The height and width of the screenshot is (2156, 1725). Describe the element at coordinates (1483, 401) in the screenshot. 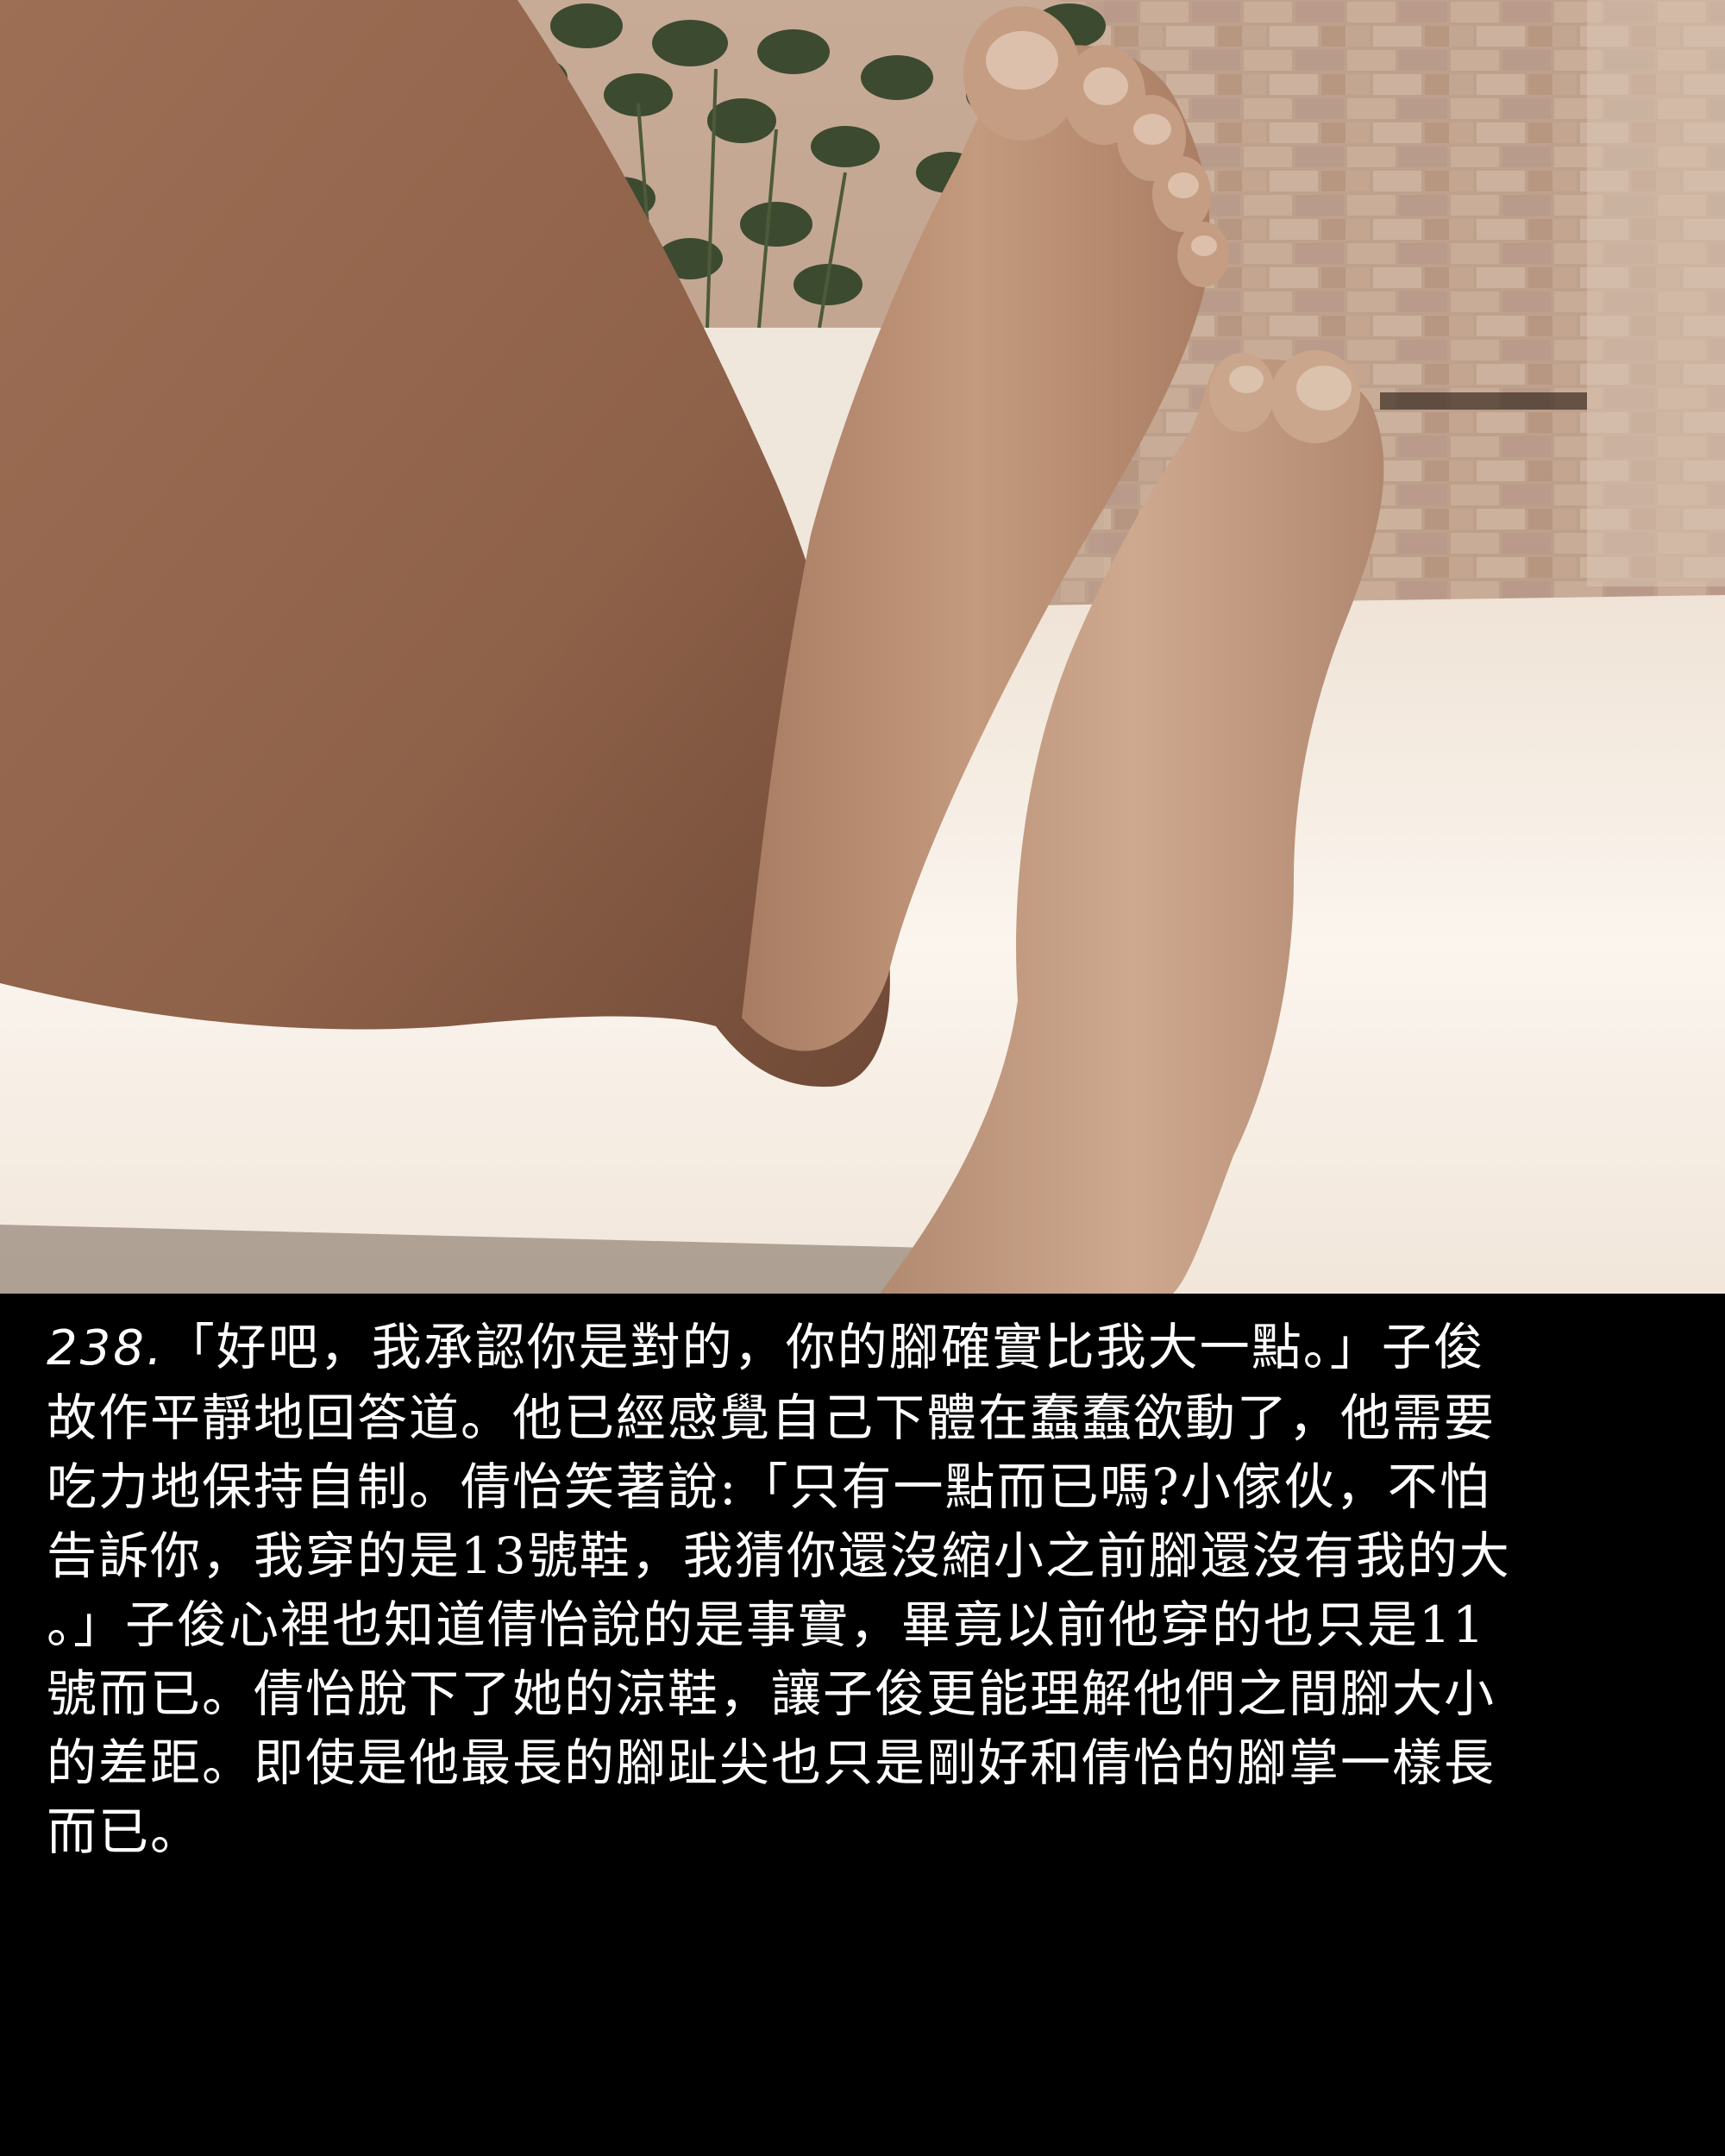

I see `shelf-shadow` at that location.